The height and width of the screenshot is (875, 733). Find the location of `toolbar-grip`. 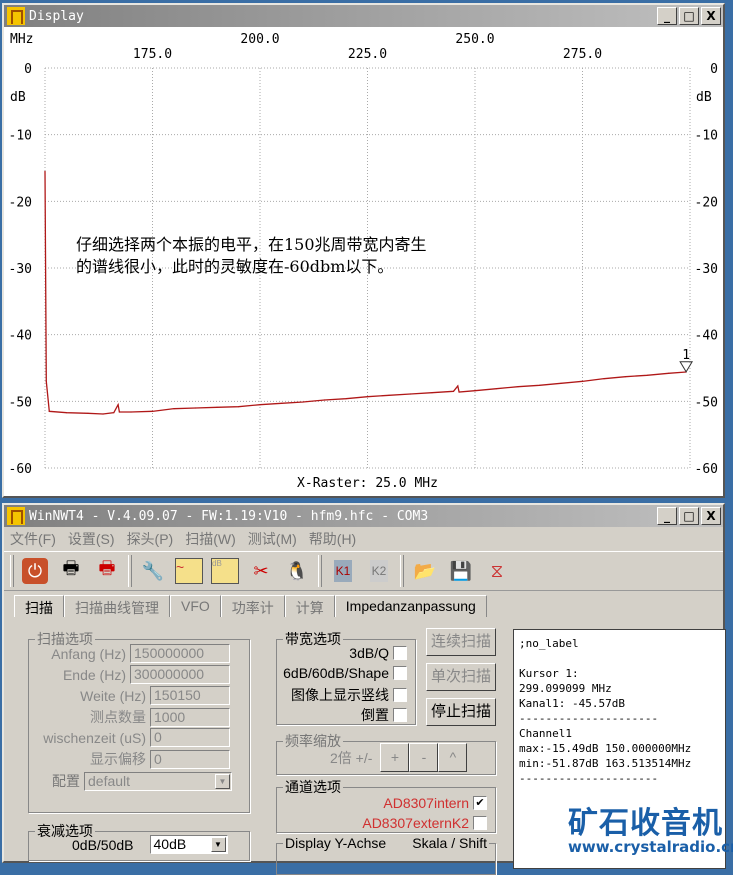

toolbar-grip is located at coordinates (12, 571).